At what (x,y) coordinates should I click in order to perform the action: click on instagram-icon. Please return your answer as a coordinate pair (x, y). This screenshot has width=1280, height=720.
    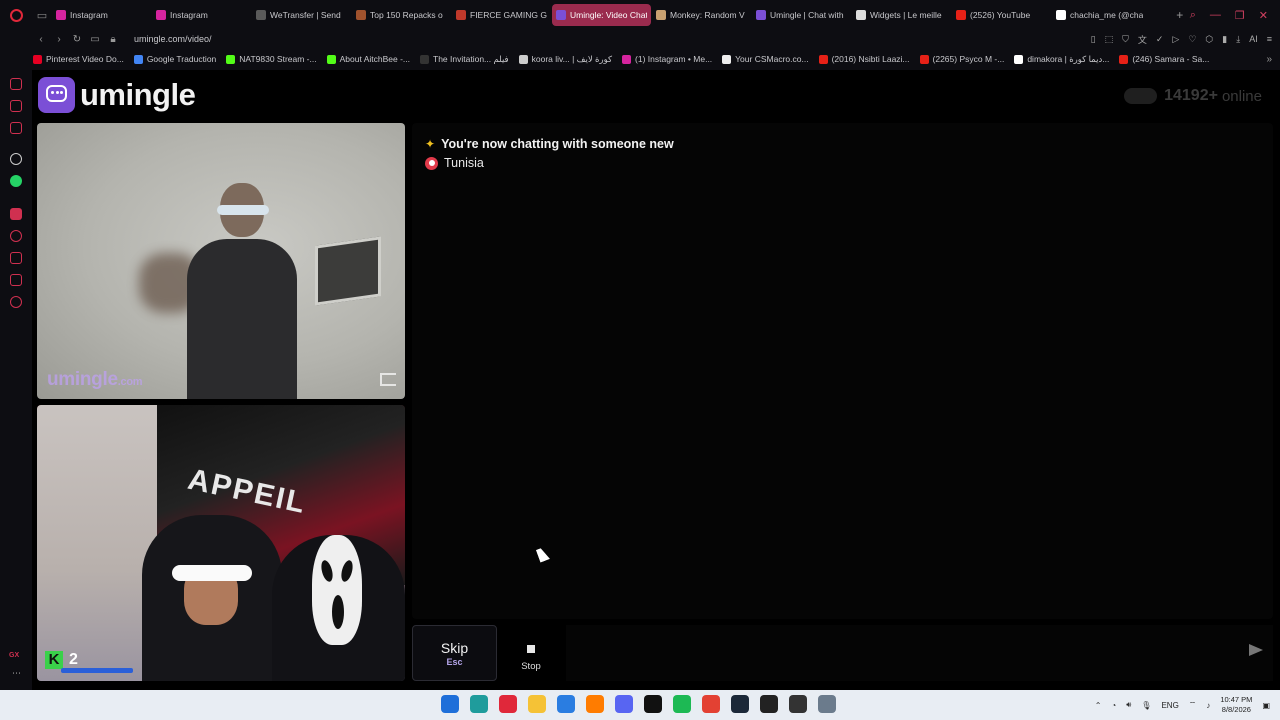
    Looking at the image, I should click on (16, 128).